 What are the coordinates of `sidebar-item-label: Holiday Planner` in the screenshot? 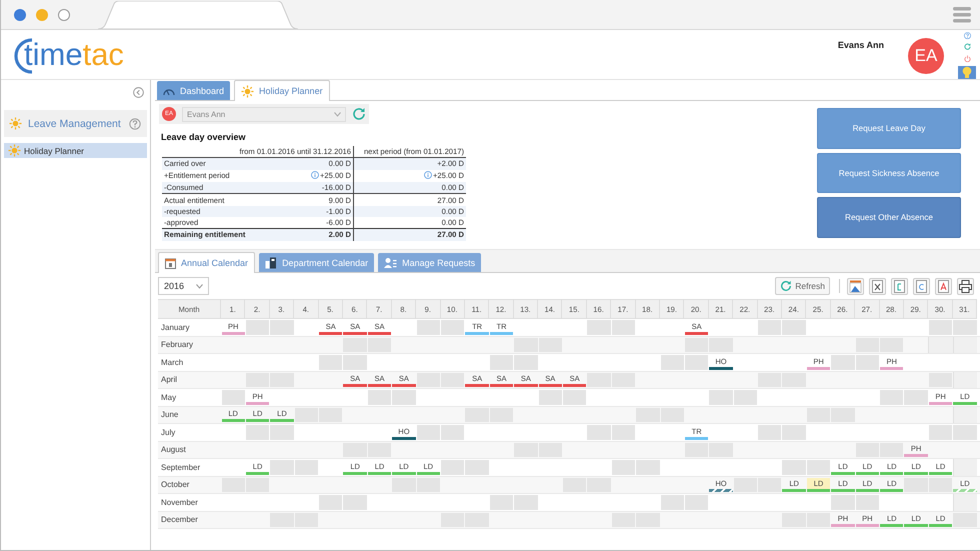 It's located at (54, 151).